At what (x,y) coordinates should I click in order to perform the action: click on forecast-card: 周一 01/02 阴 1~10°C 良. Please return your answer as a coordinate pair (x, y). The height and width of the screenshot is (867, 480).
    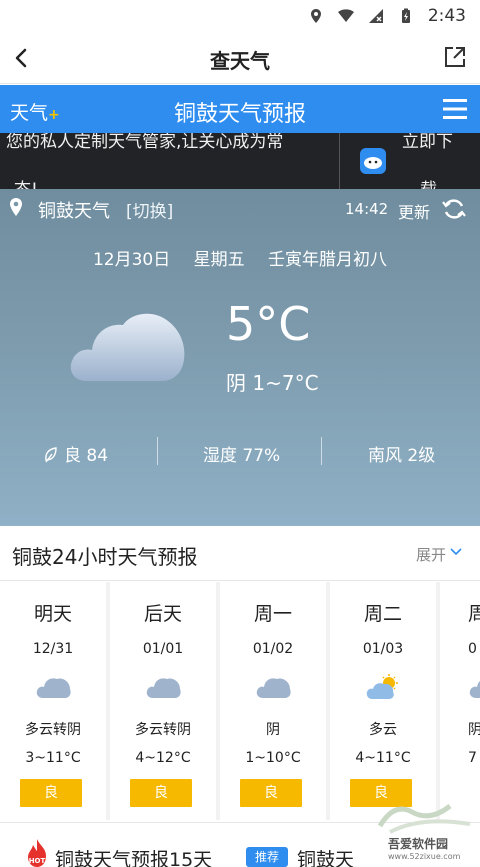
    Looking at the image, I should click on (273, 701).